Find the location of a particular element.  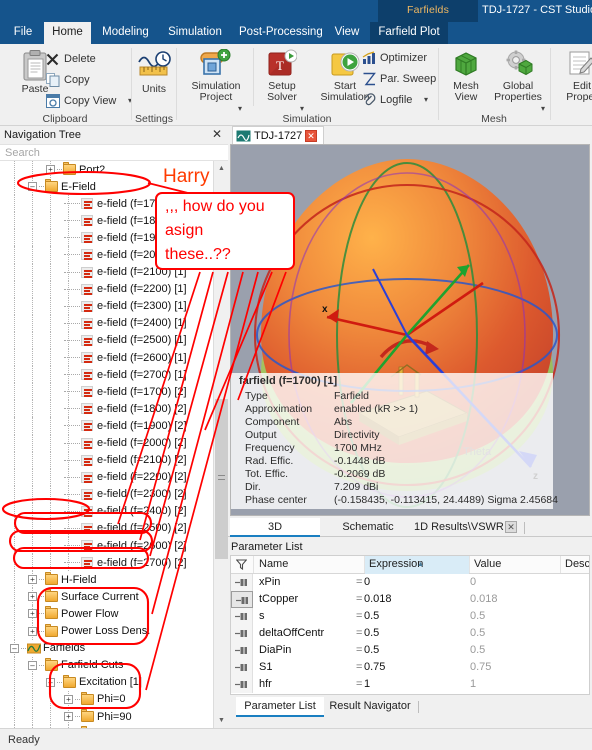

tree-item-farfield-cuts: – Farfield Cuts is located at coordinates (106, 665).